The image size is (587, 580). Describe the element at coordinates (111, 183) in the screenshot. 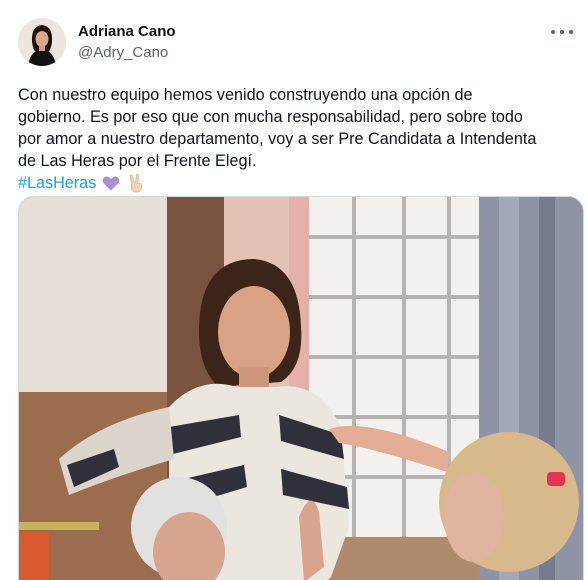

I see `purple-heart-icon` at that location.